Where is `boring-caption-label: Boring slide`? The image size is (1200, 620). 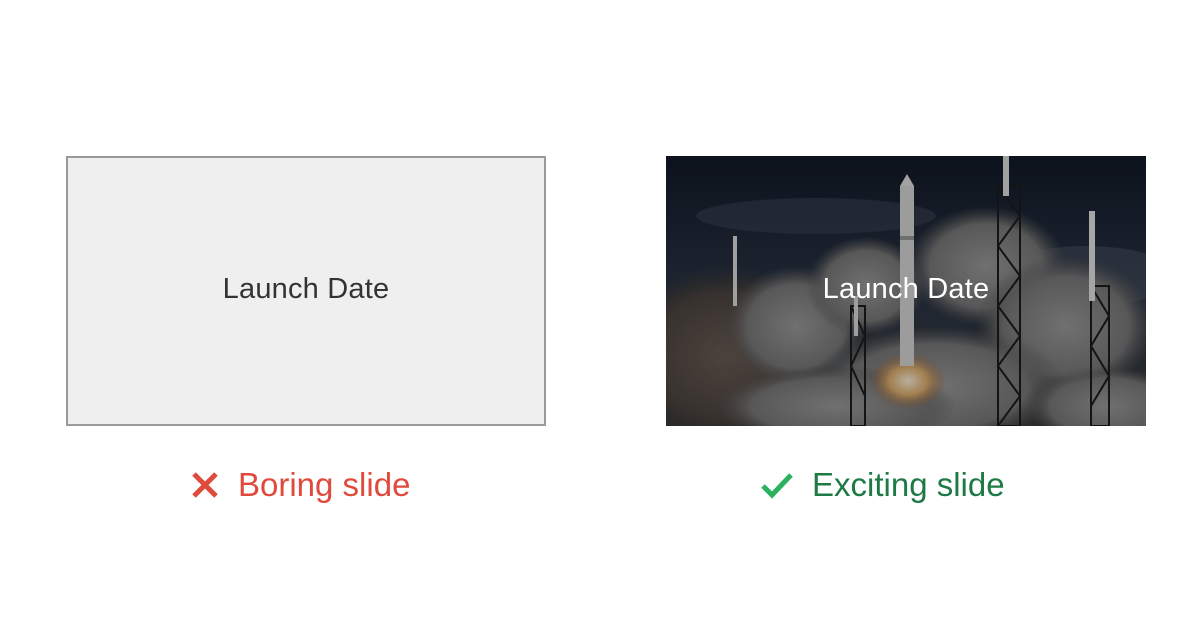 boring-caption-label: Boring slide is located at coordinates (324, 484).